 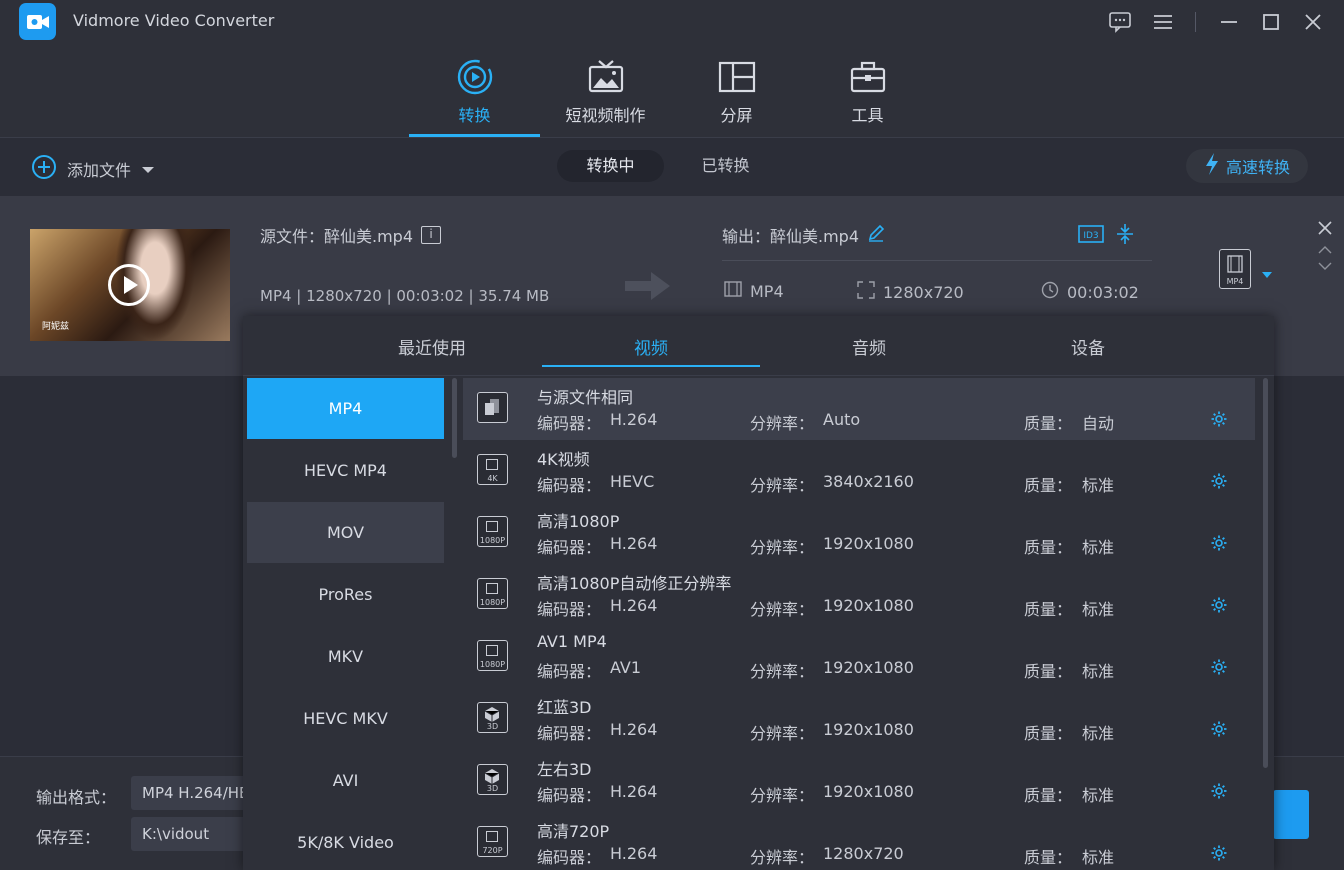 I want to click on preset-row: 3D 左右3D 编码器： H.264 分辨率： 1920x1080 质量： 标准, so click(x=859, y=781).